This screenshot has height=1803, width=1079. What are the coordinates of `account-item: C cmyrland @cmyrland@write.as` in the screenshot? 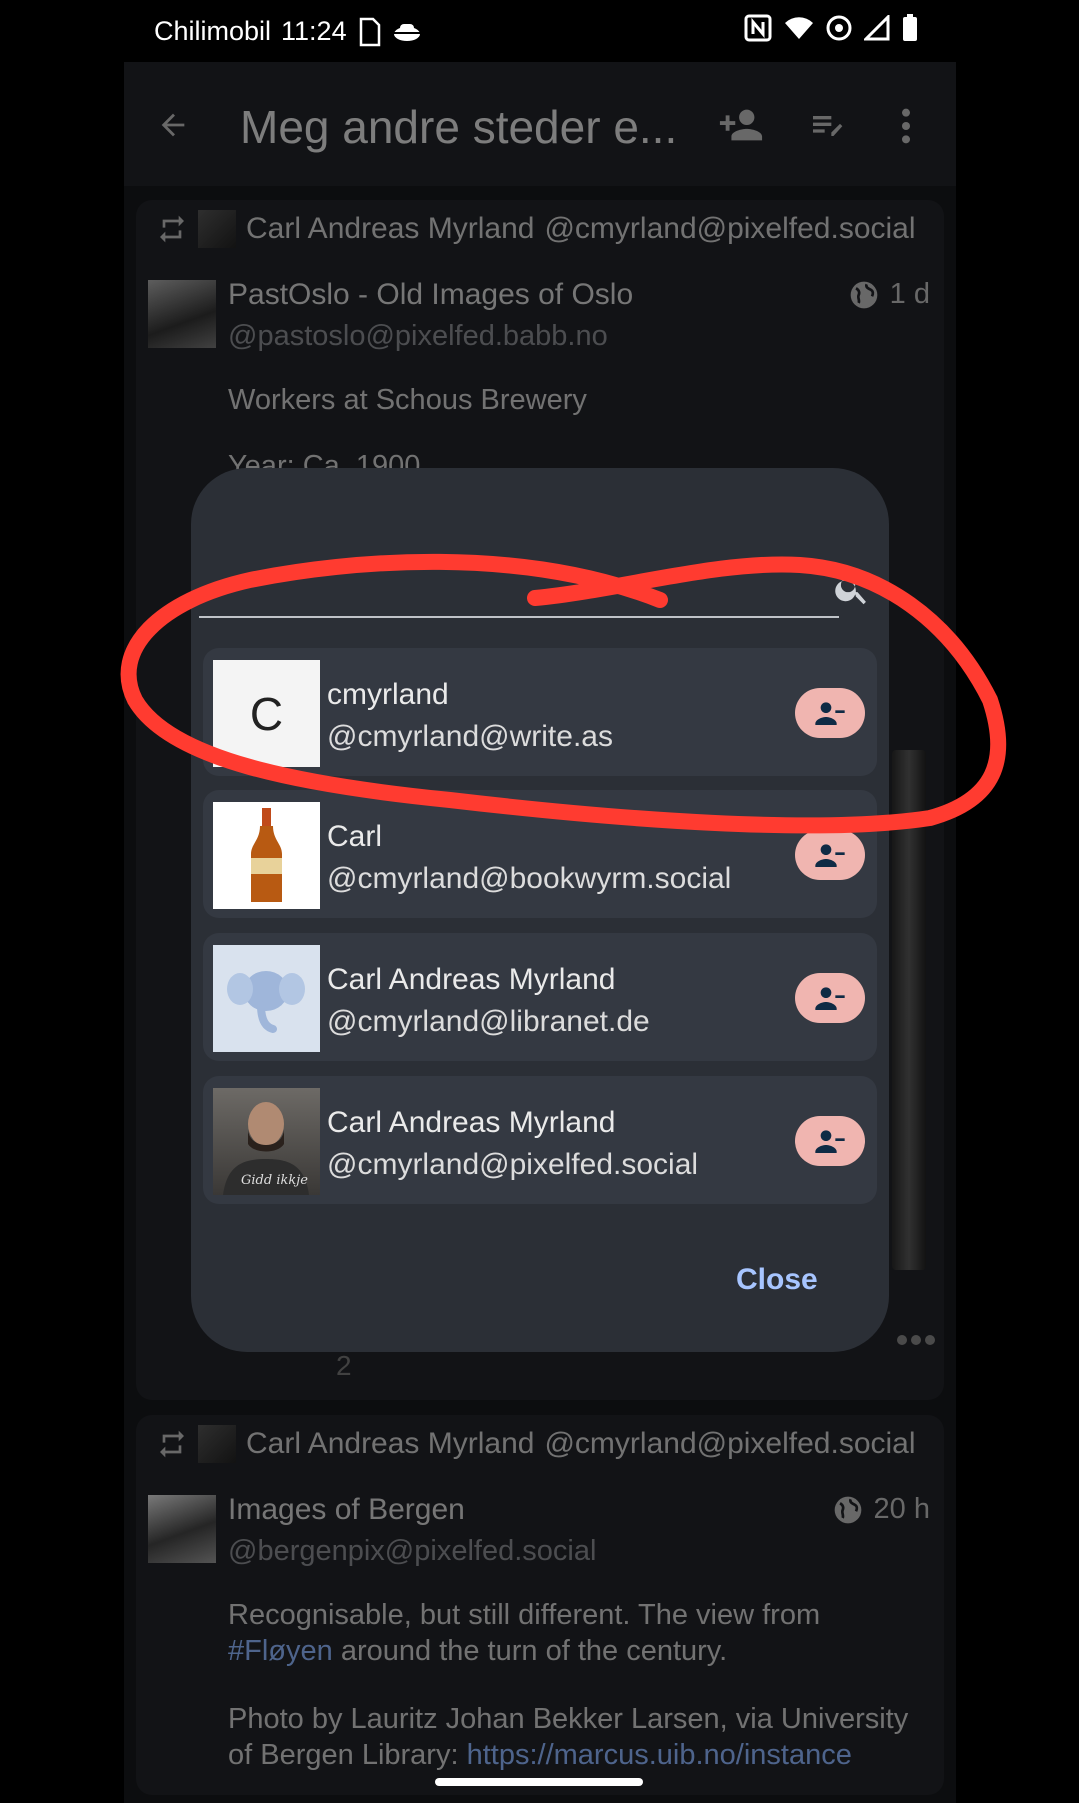 It's located at (540, 712).